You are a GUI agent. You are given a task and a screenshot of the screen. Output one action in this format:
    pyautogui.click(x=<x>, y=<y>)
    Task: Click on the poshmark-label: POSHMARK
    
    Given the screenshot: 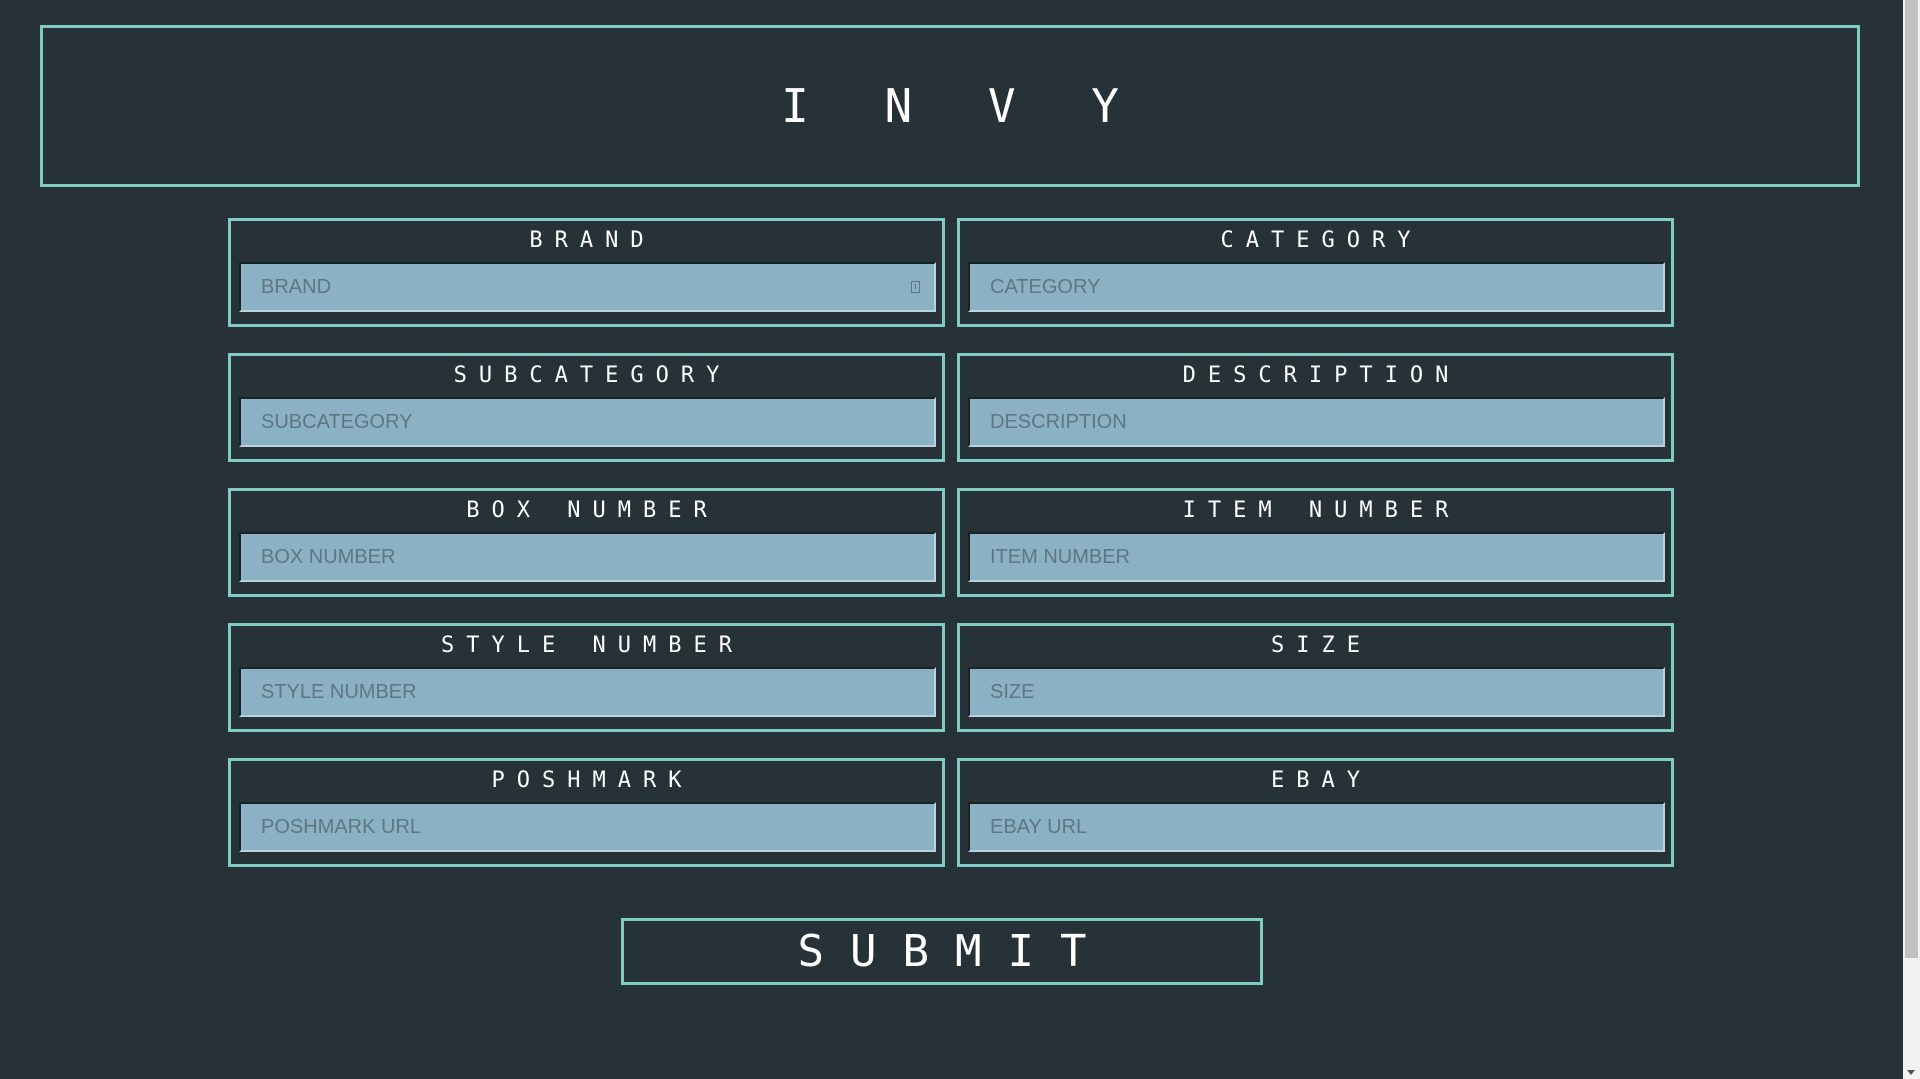 What is the action you would take?
    pyautogui.click(x=592, y=780)
    